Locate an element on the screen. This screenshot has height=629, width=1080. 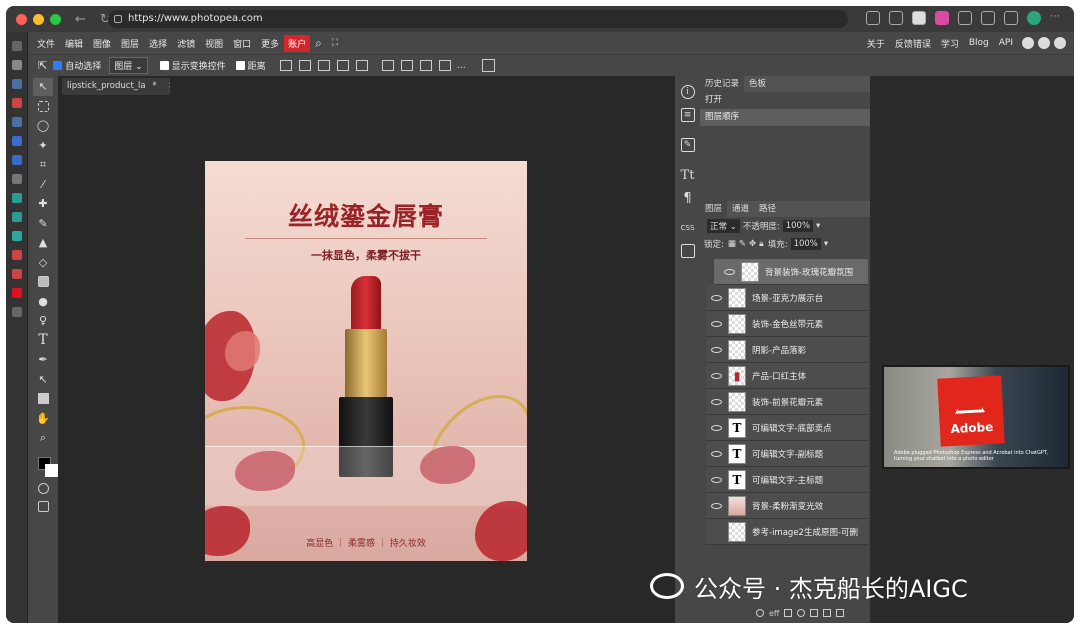
properties-icon: ≡ is located at coordinates (687, 115).